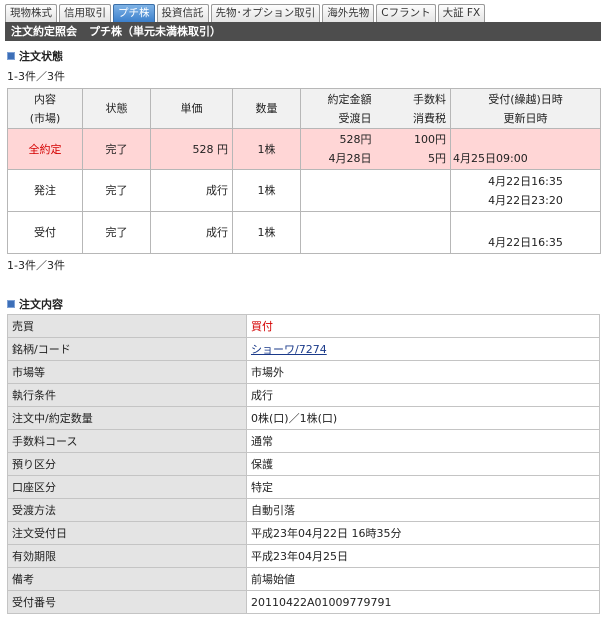  Describe the element at coordinates (423, 510) in the screenshot. I see `field-value: 自動引落` at that location.